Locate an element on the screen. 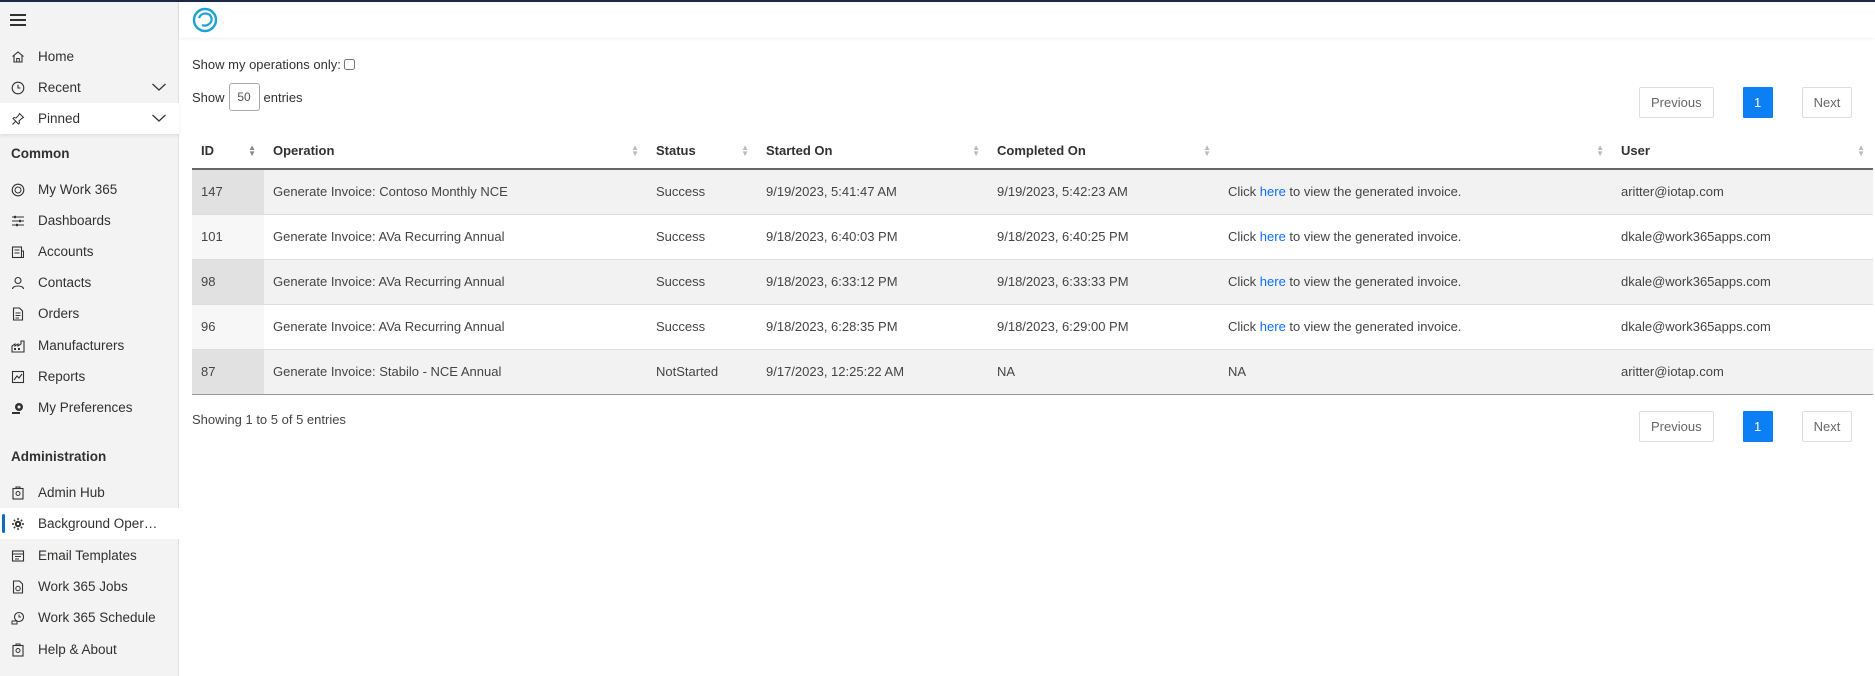 The image size is (1875, 676). clock-icon is located at coordinates (18, 88).